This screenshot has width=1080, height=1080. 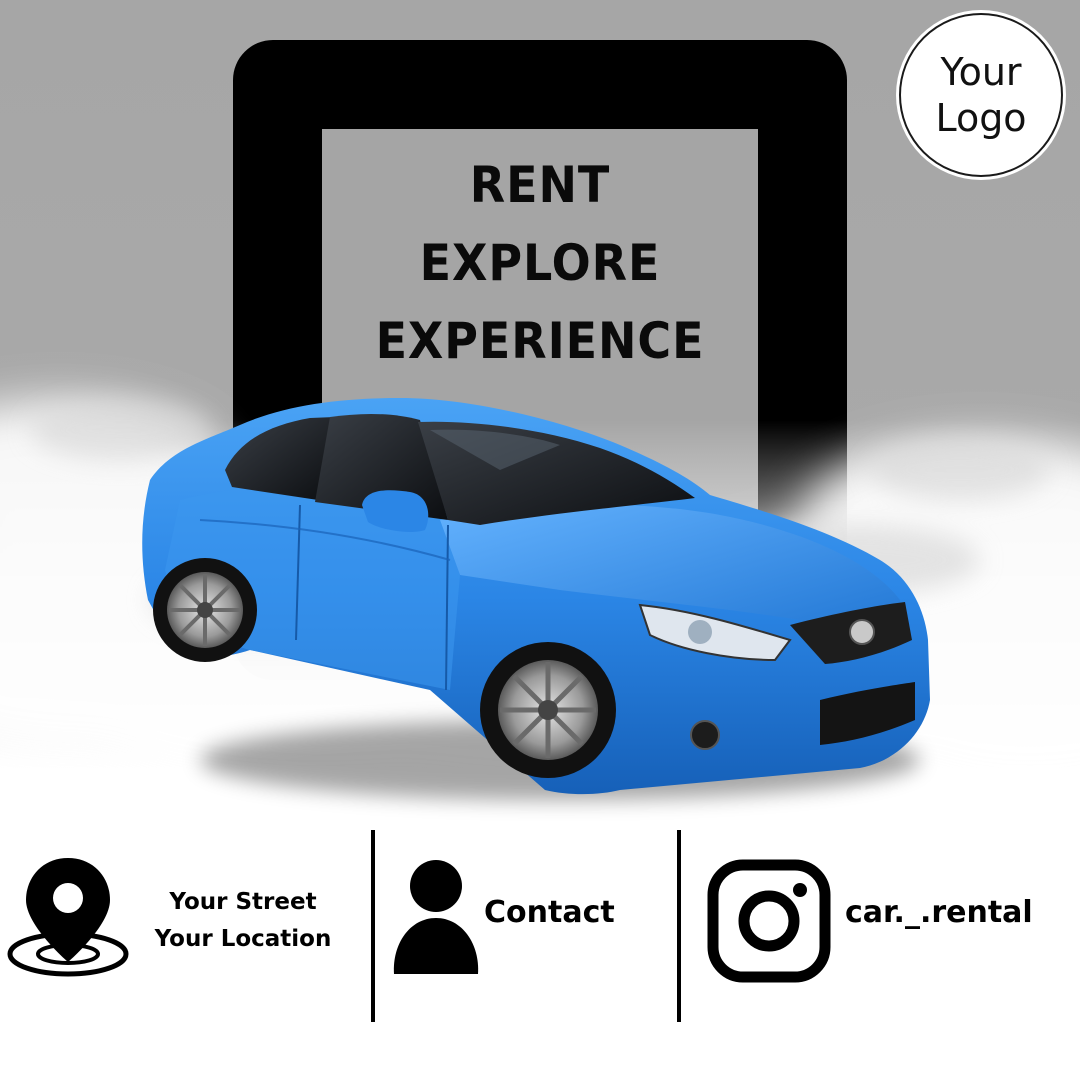 I want to click on contact-link: Contact, so click(x=549, y=913).